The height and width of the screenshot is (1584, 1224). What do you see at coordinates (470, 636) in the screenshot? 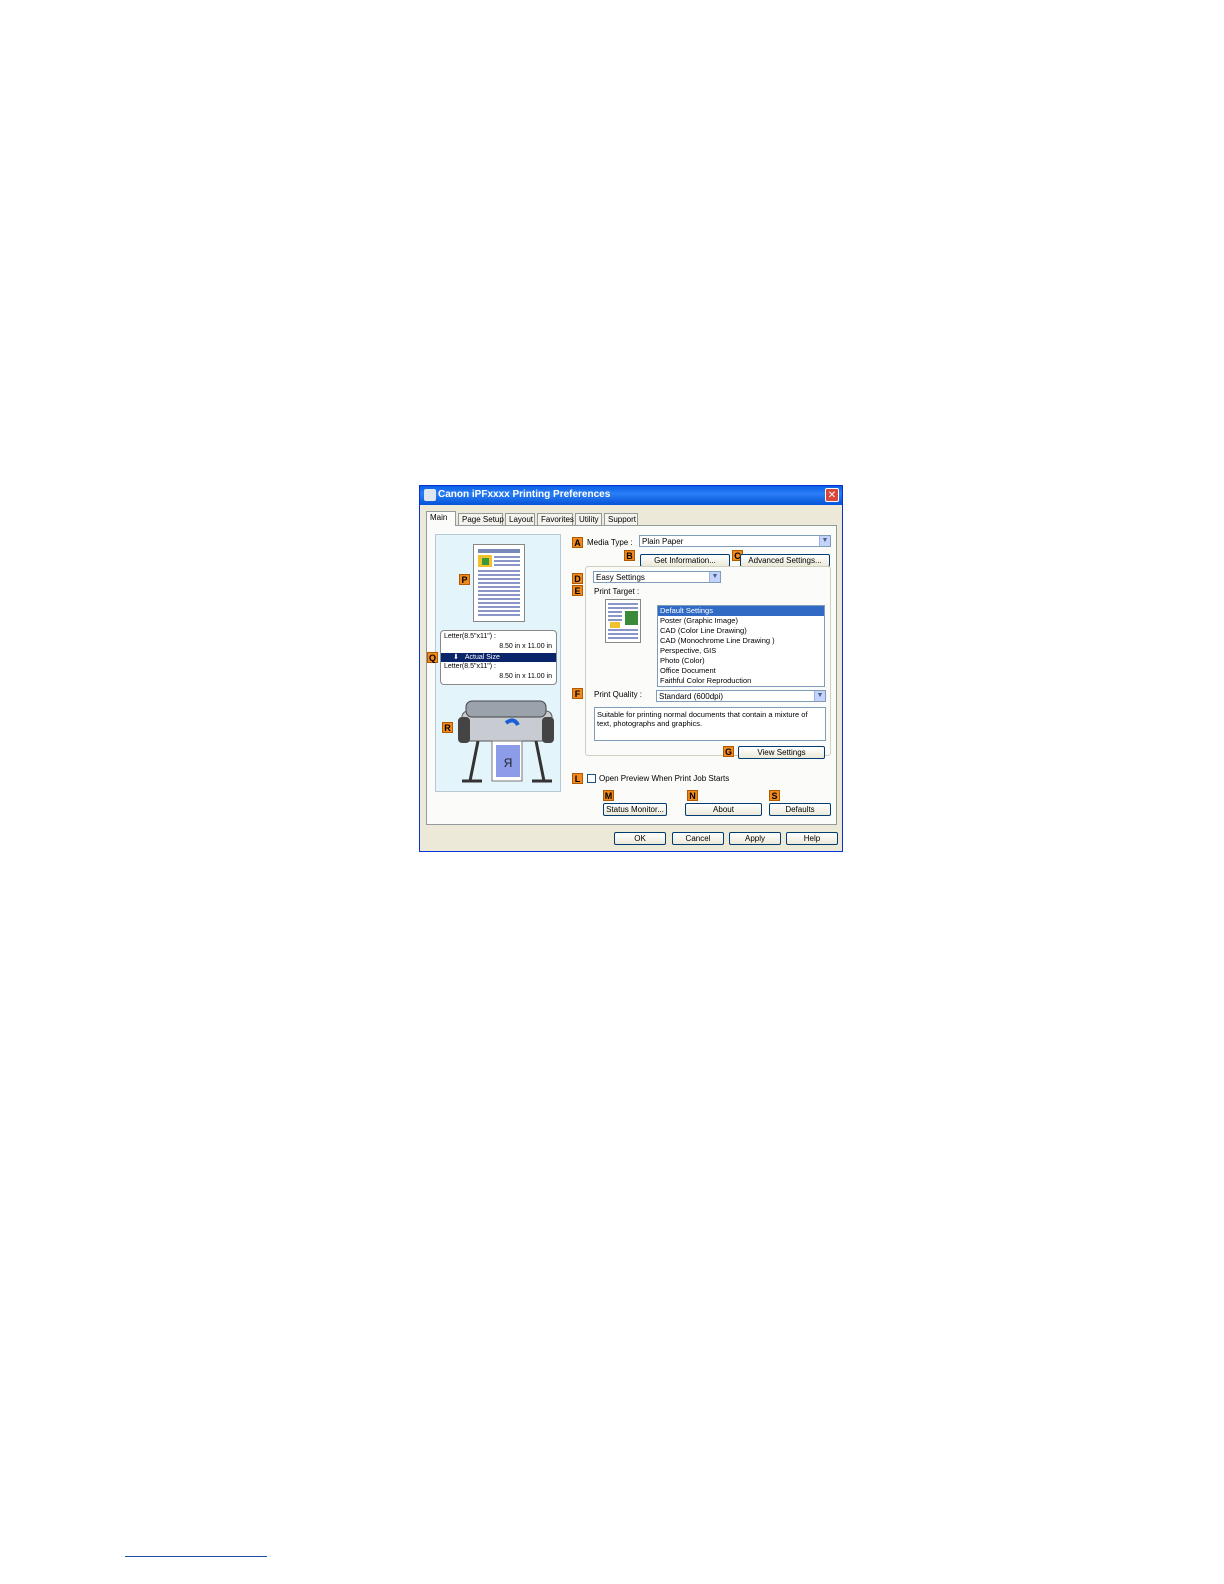
I see `original-size-label: Letter(8.5"x11") :` at bounding box center [470, 636].